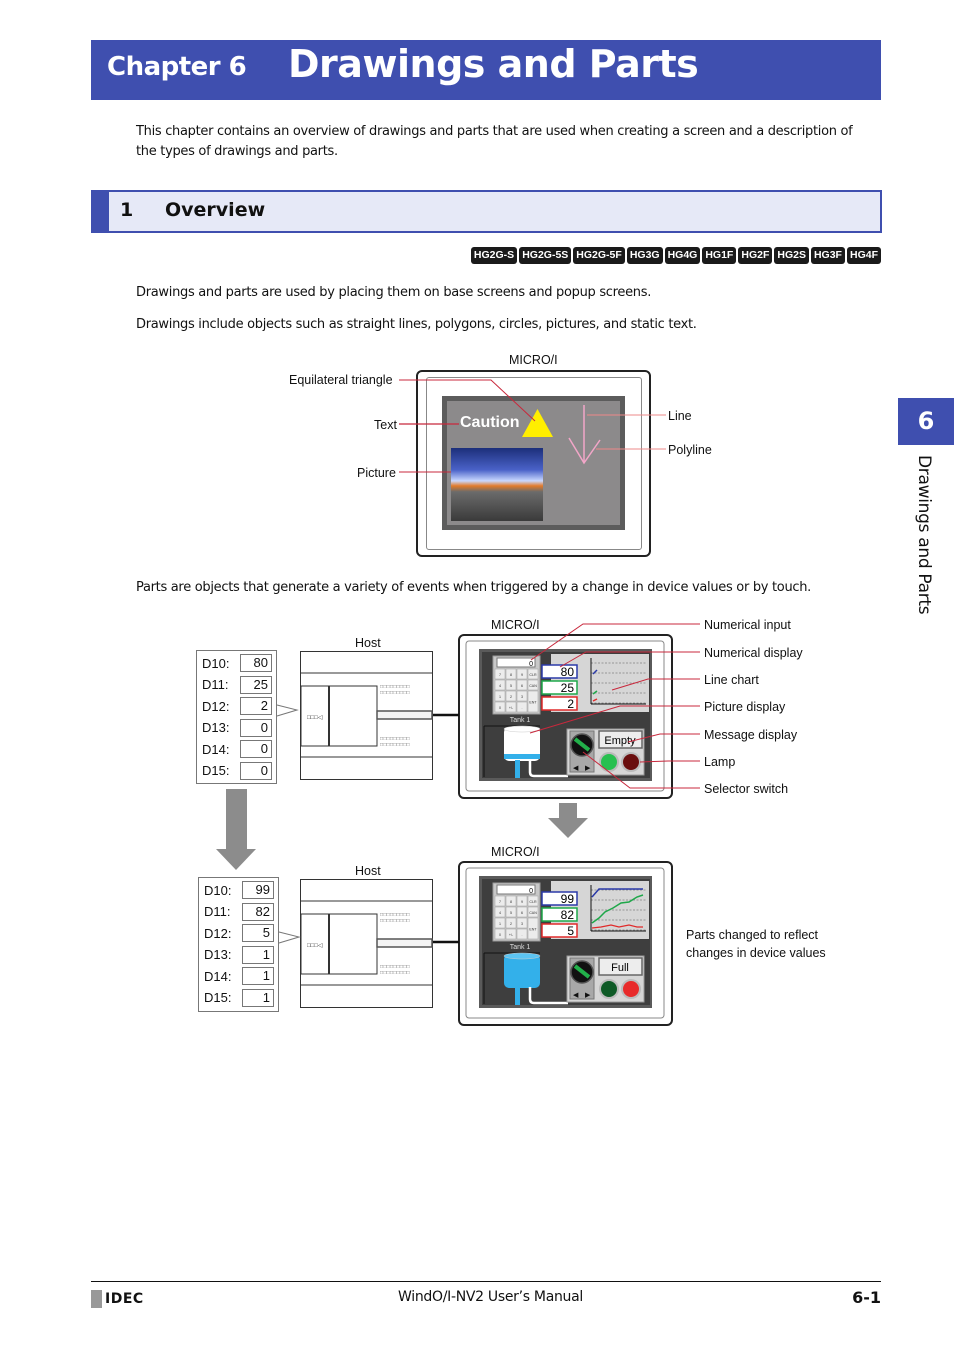 This screenshot has width=954, height=1350. Describe the element at coordinates (924, 535) in the screenshot. I see `chapter-side-text: Drawings and Parts` at that location.